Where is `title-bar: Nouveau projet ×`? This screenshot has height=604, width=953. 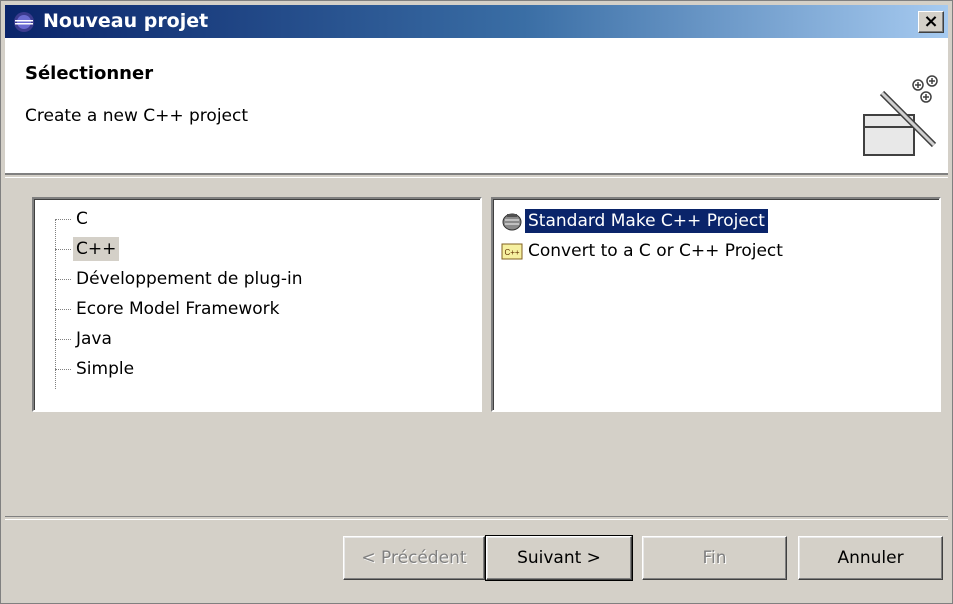 title-bar: Nouveau projet × is located at coordinates (476, 21).